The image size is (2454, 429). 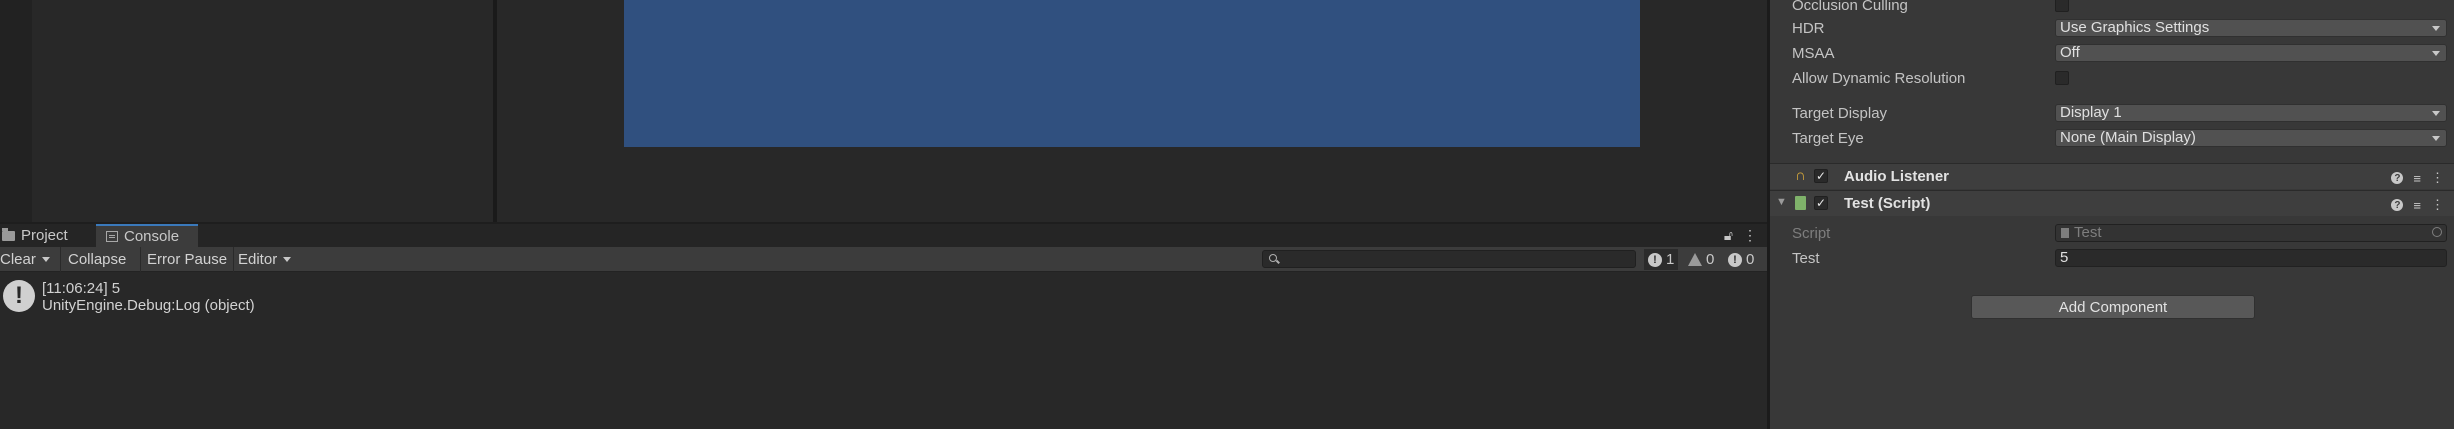 What do you see at coordinates (262, 111) in the screenshot?
I see `hierarchy-panel` at bounding box center [262, 111].